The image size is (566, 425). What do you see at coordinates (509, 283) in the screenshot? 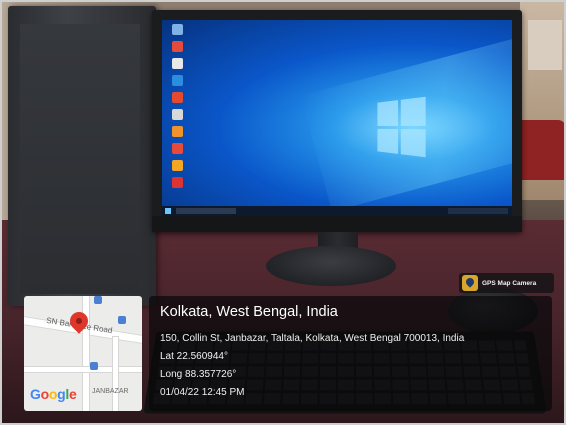
I see `app-badge-label: GPS Map Camera` at bounding box center [509, 283].